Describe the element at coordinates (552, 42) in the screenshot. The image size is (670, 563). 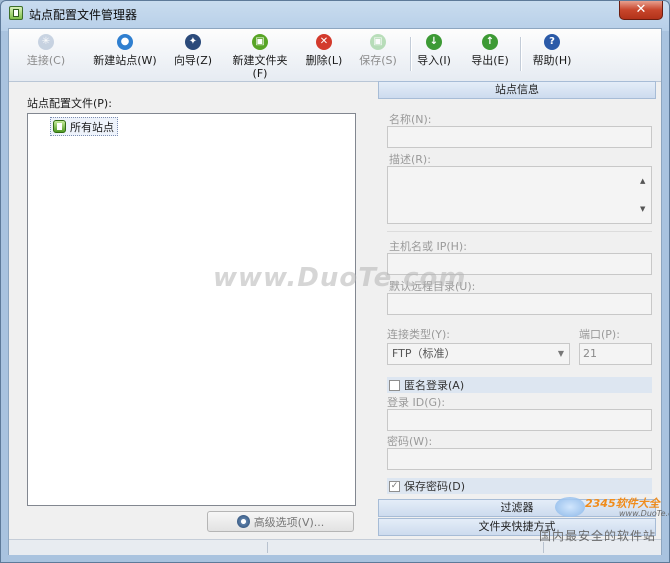
I see `help-icon: ?` at that location.